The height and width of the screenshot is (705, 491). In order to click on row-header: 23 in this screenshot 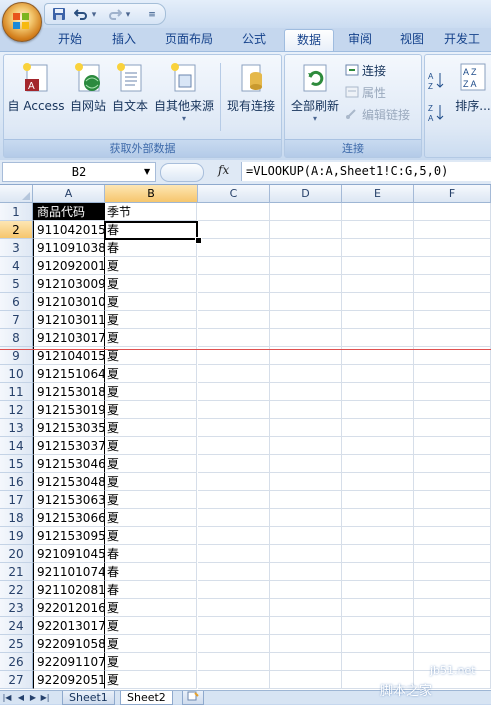, I will do `click(16, 608)`.